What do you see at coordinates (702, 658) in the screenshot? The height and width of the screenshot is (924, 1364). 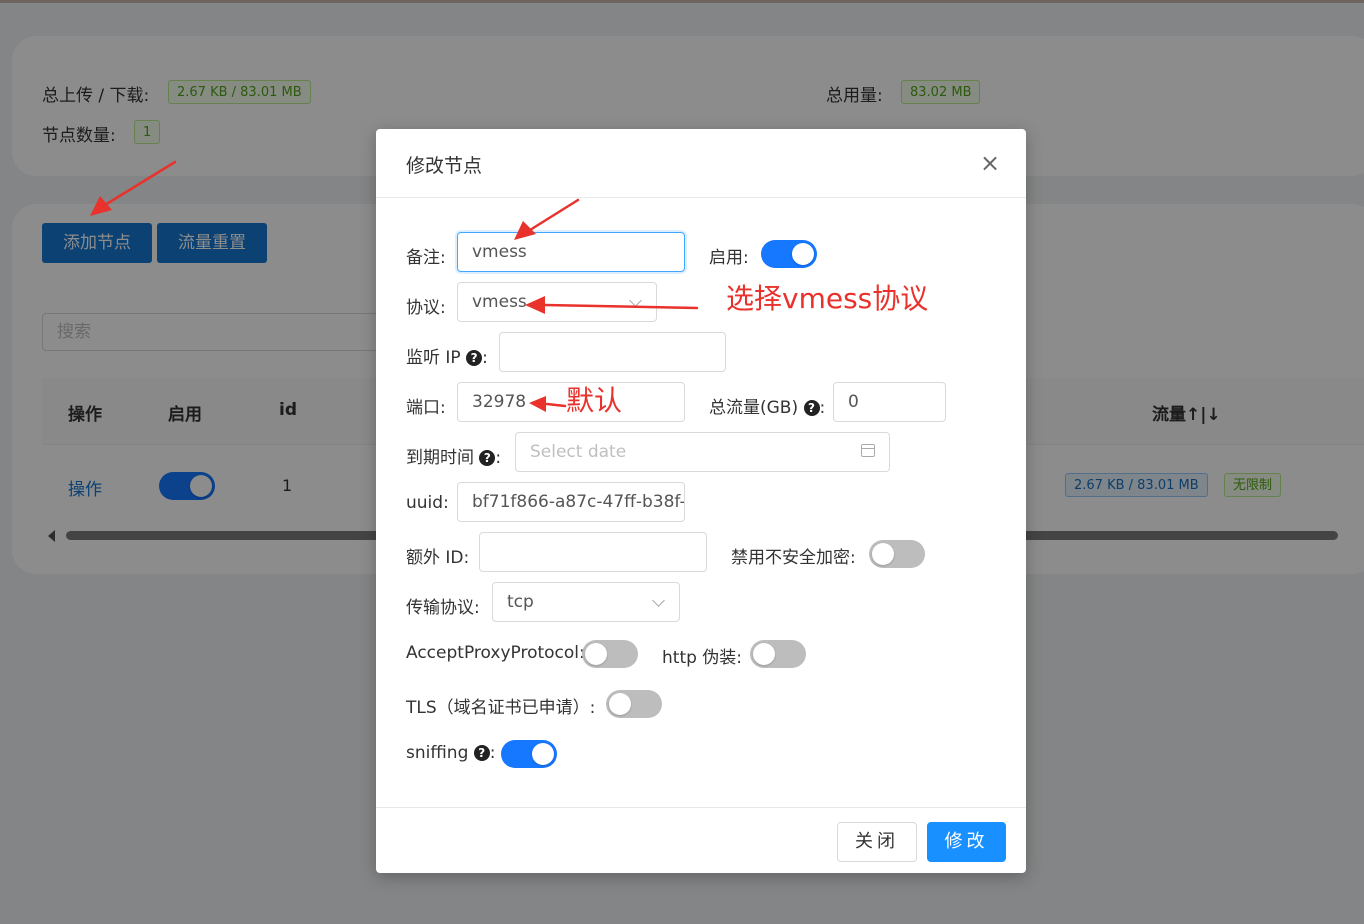 I see `http-camouflage-label: http 伪装:` at bounding box center [702, 658].